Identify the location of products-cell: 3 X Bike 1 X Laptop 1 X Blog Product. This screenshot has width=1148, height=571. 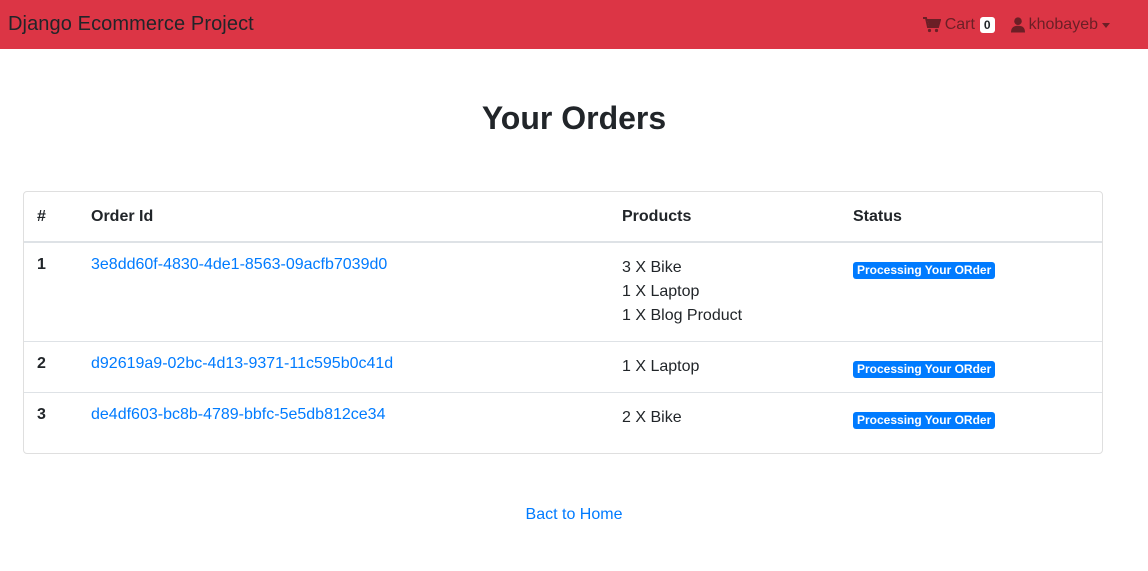
(737, 292).